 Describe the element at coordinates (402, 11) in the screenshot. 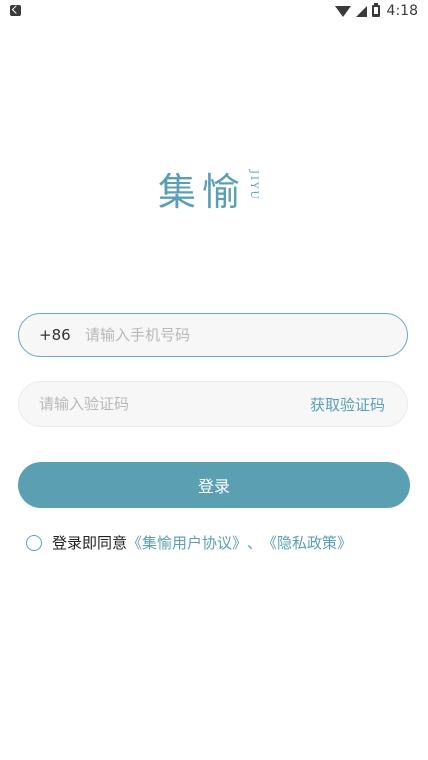

I see `status-time: 4:18` at that location.